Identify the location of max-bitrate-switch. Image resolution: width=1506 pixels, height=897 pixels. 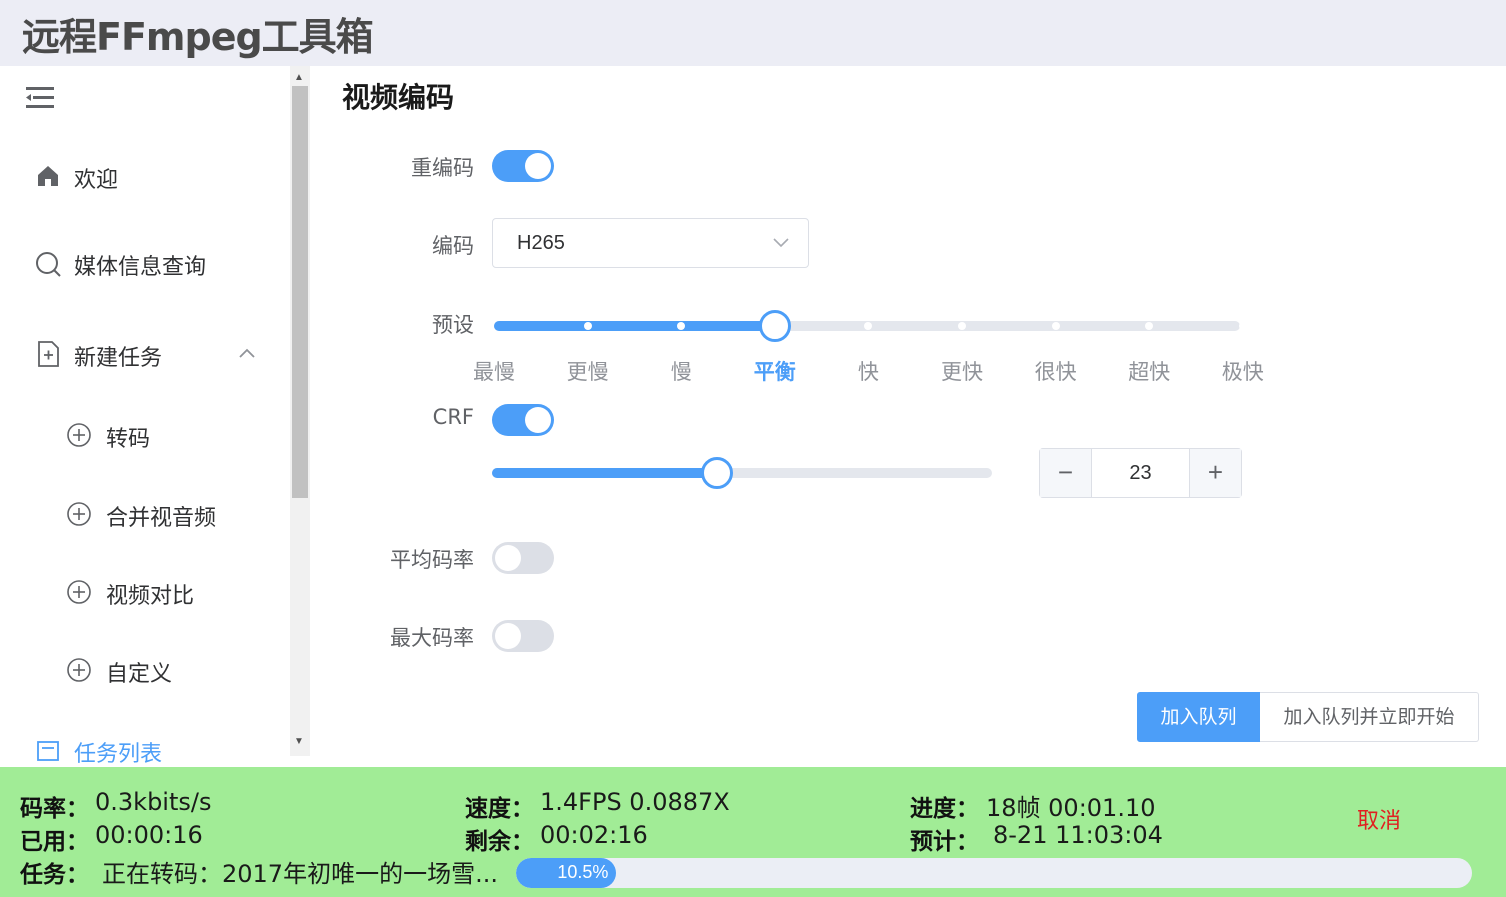
(523, 636).